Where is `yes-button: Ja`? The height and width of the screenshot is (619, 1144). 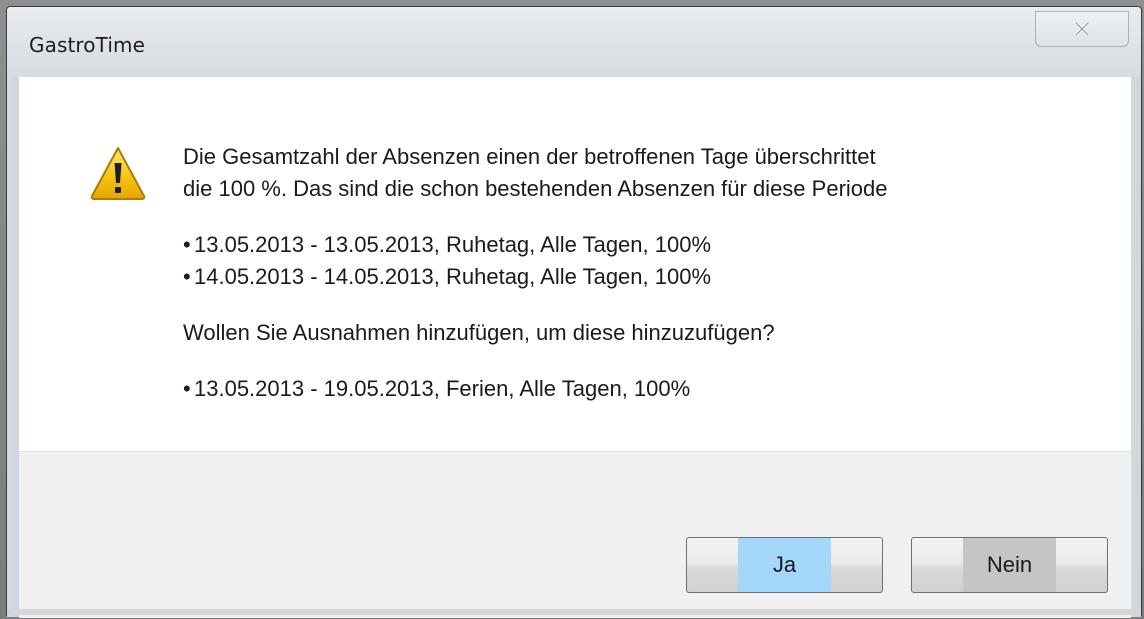 yes-button: Ja is located at coordinates (784, 565).